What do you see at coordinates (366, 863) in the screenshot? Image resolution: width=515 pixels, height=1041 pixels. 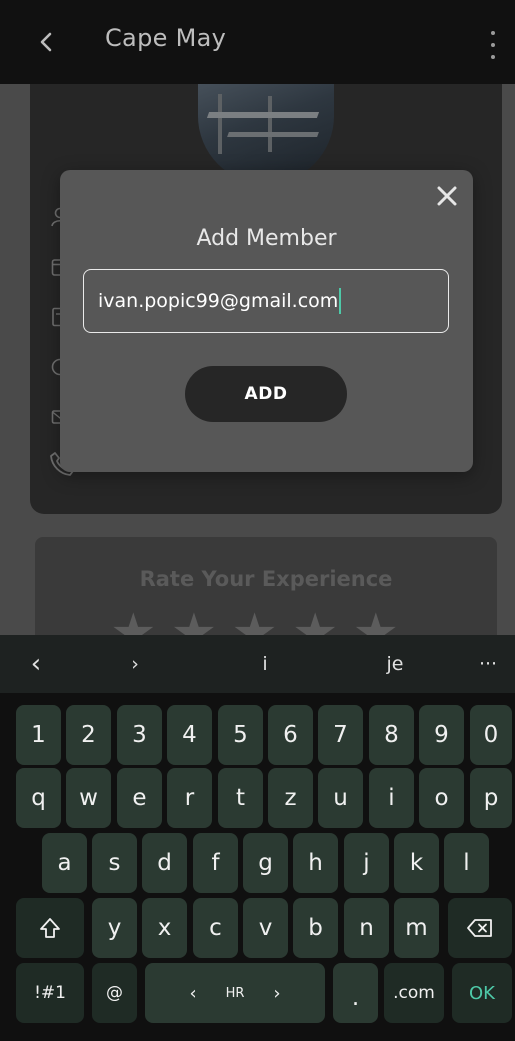 I see `key-j: j` at bounding box center [366, 863].